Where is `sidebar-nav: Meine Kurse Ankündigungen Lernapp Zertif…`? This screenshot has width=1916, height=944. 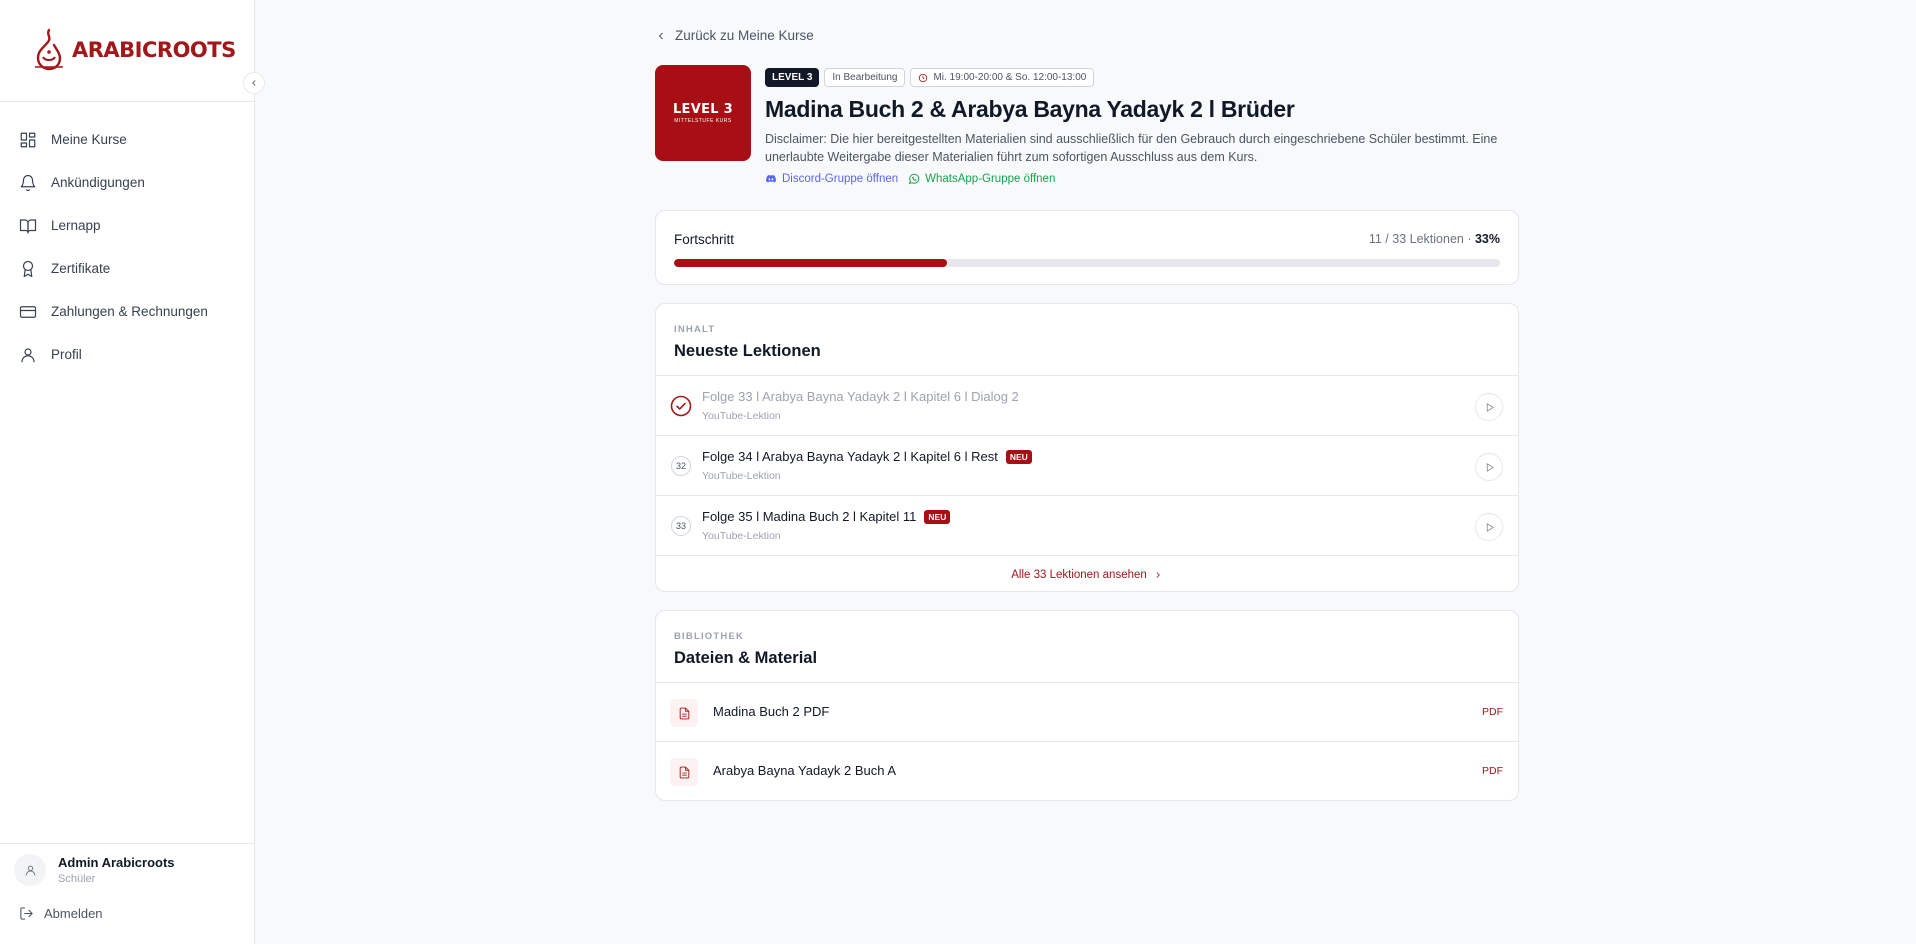
sidebar-nav: Meine Kurse Ankündigungen Lernapp Zertif… is located at coordinates (127, 247).